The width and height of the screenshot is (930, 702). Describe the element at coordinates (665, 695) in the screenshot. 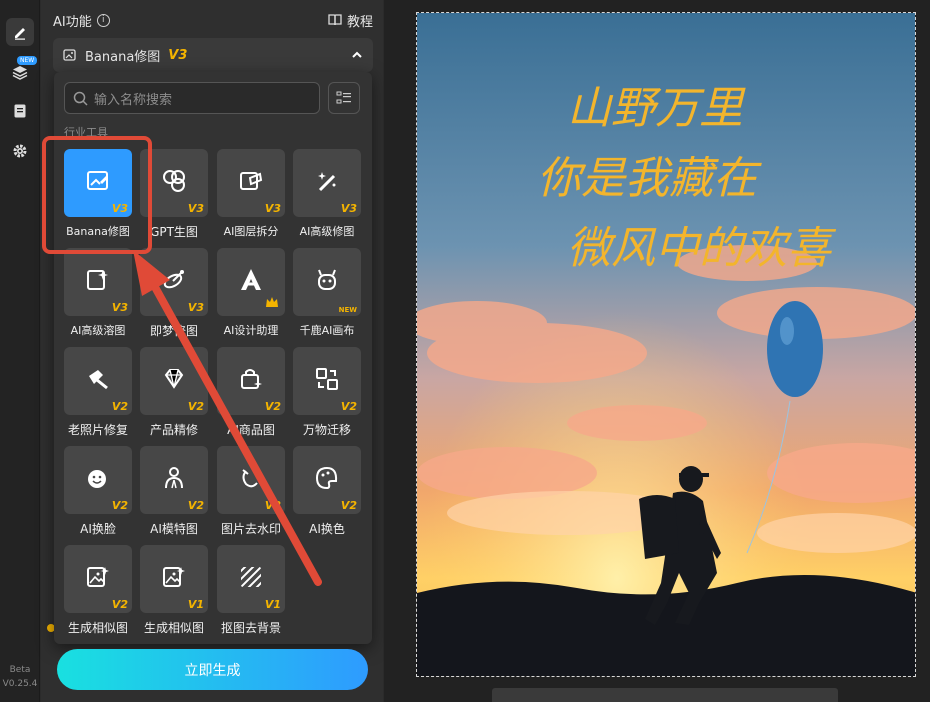

I see `canvas-toolbar` at that location.